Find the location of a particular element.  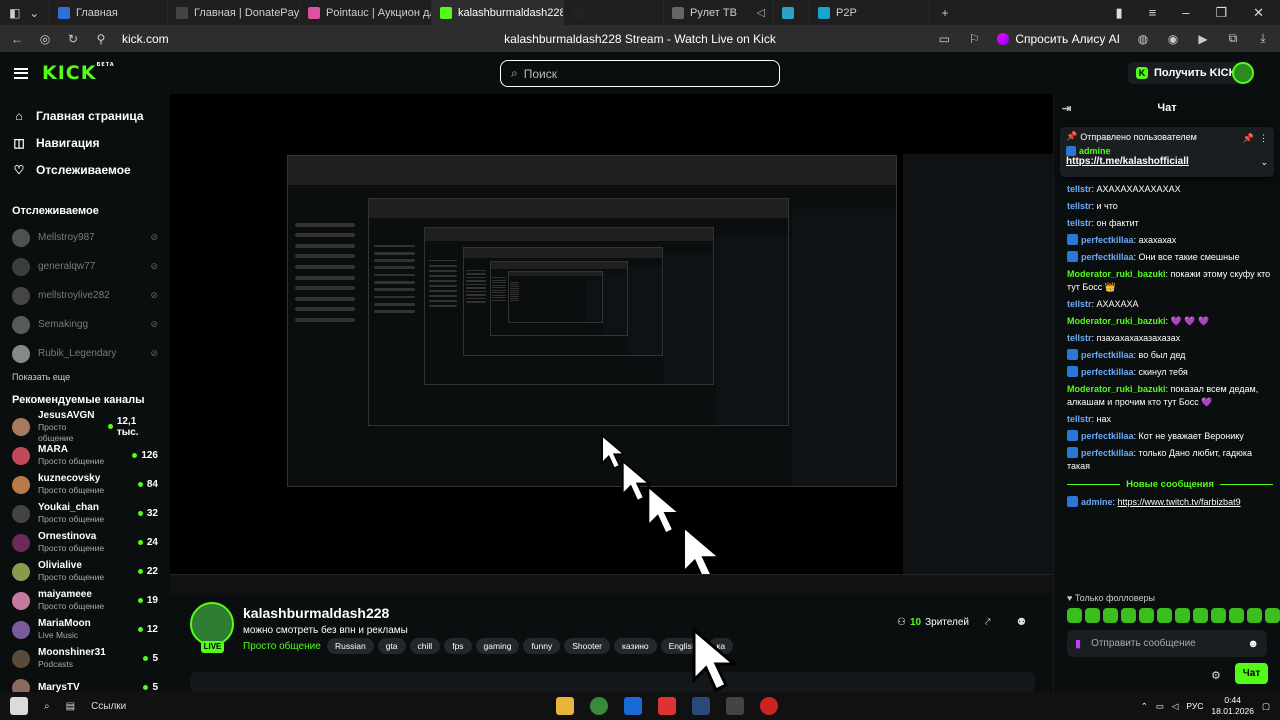

browser-tab: P2P is located at coordinates (870, 12).